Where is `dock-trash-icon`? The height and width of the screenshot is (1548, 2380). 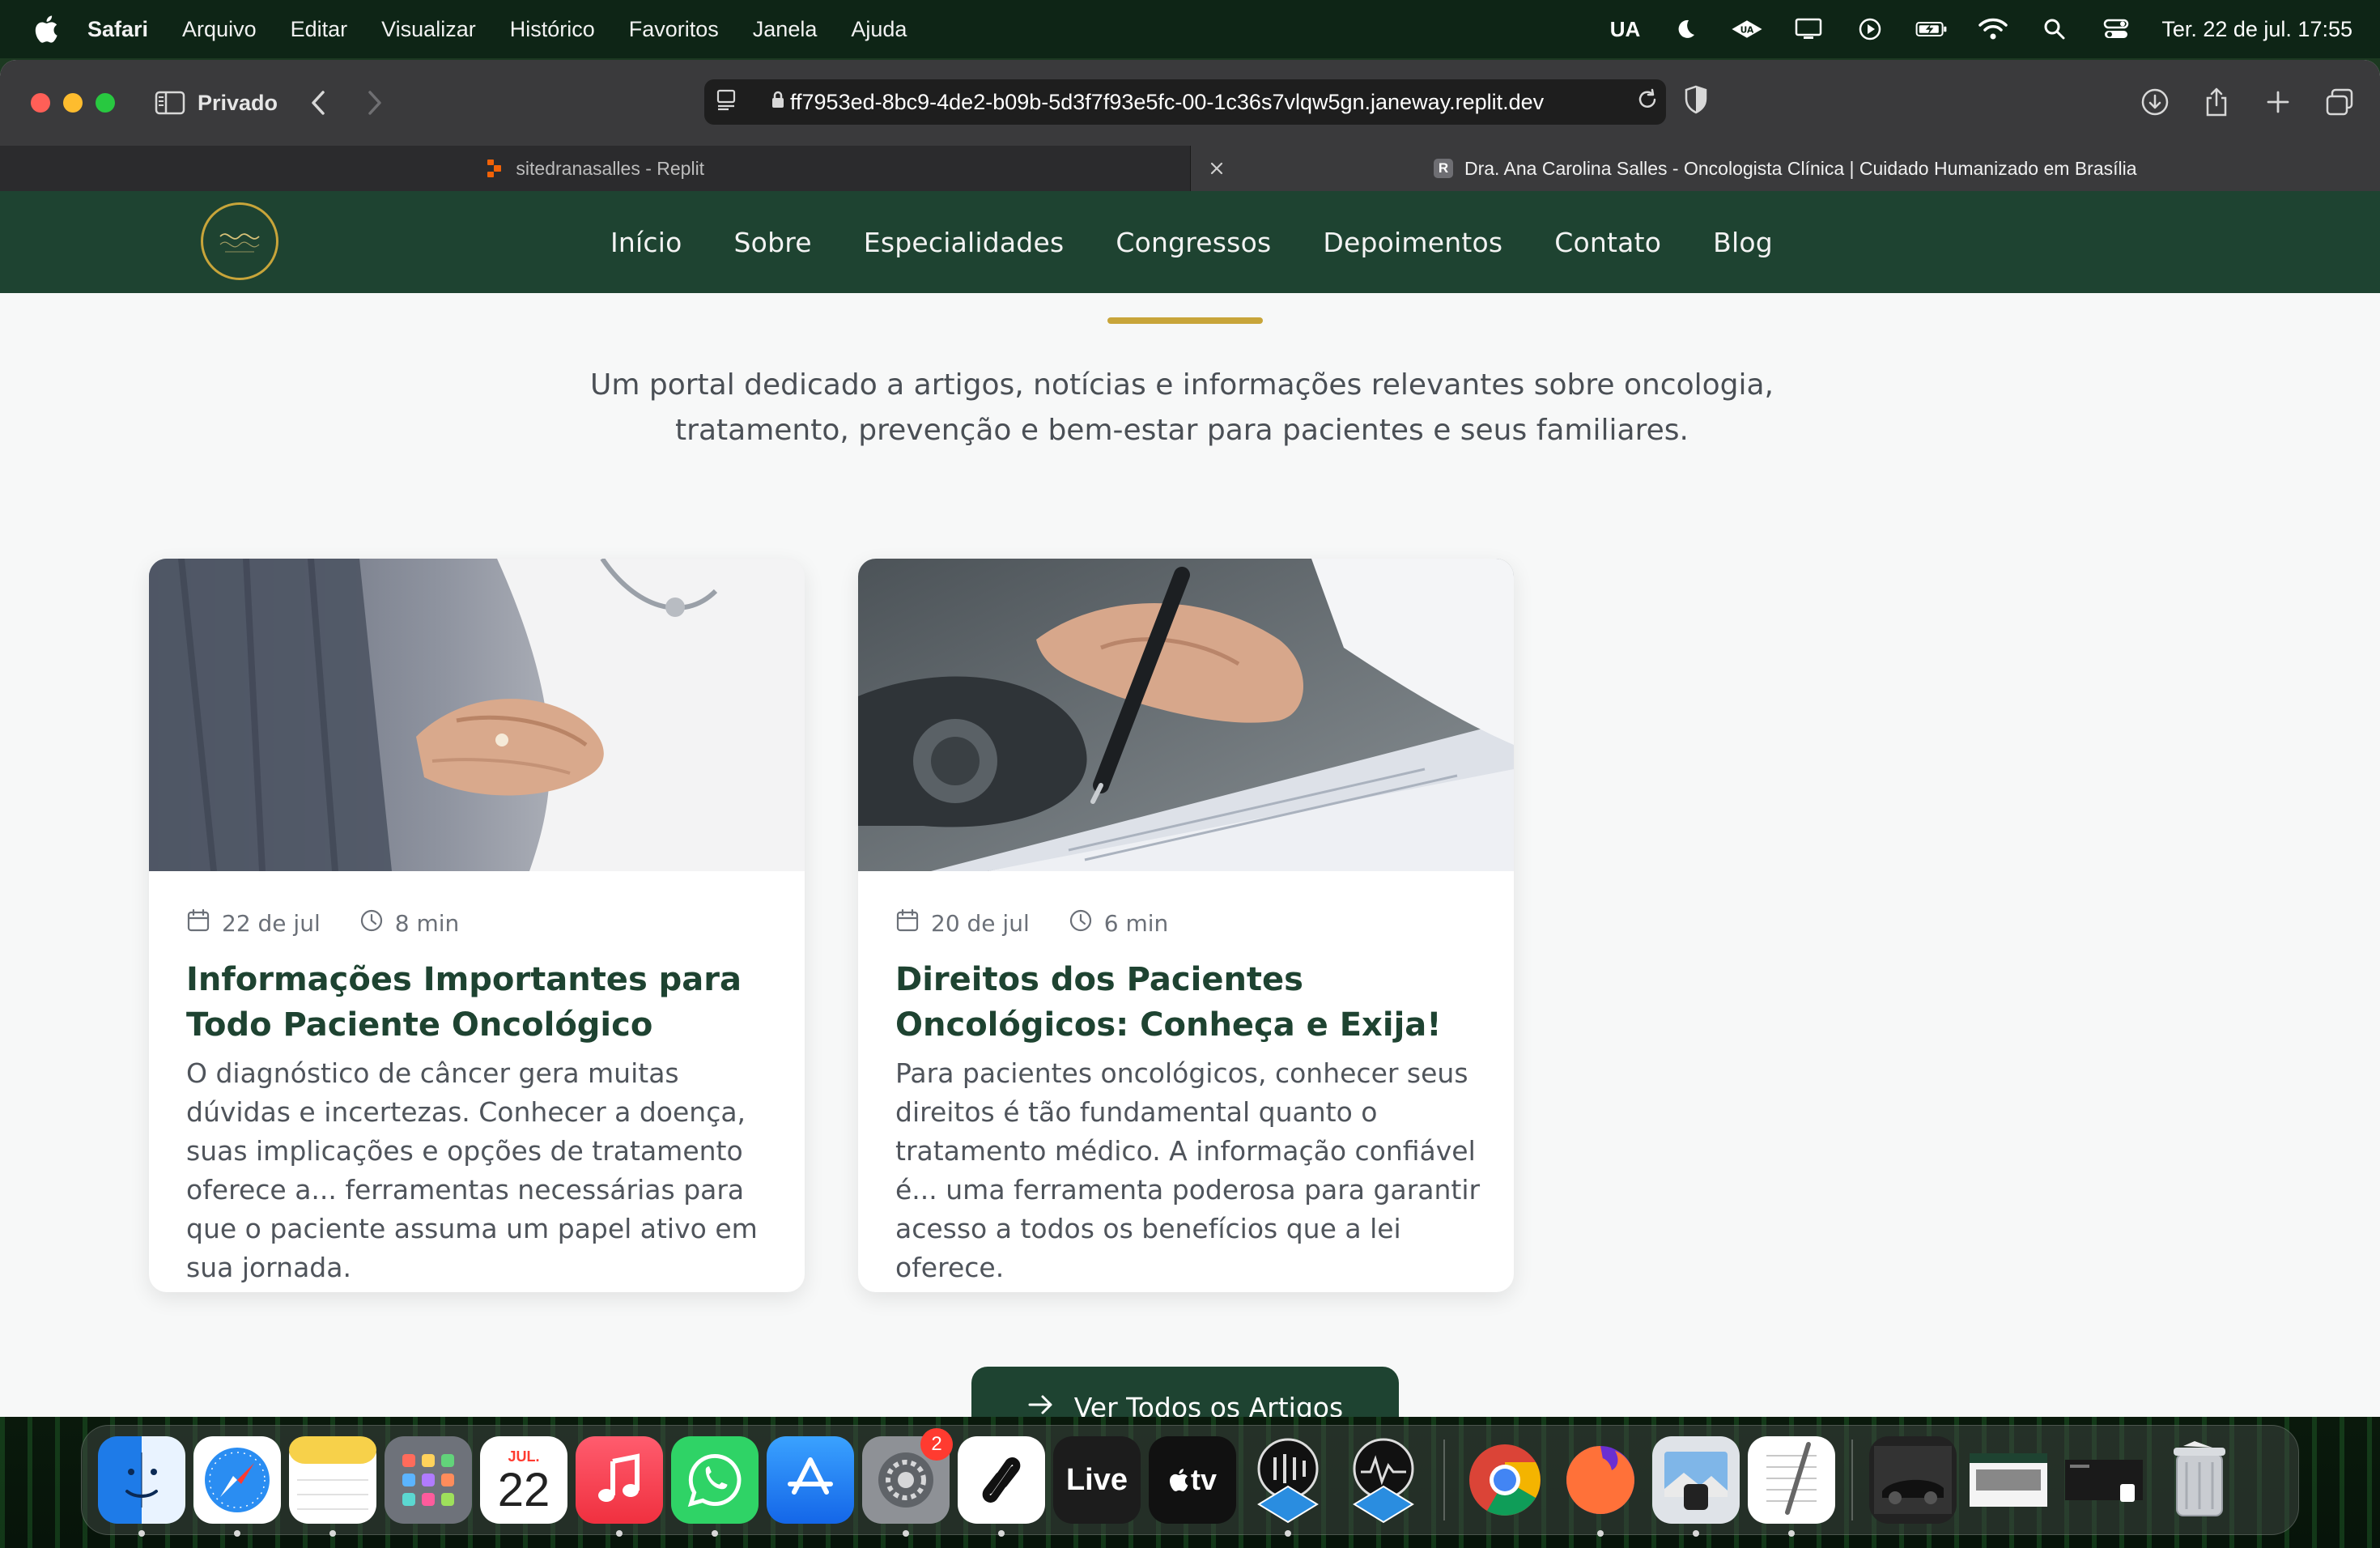
dock-trash-icon is located at coordinates (2199, 1480).